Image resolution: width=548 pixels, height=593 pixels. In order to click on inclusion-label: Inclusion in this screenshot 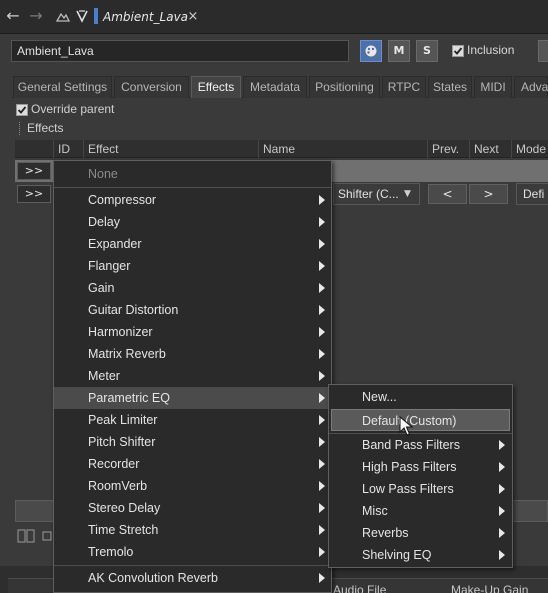, I will do `click(491, 50)`.